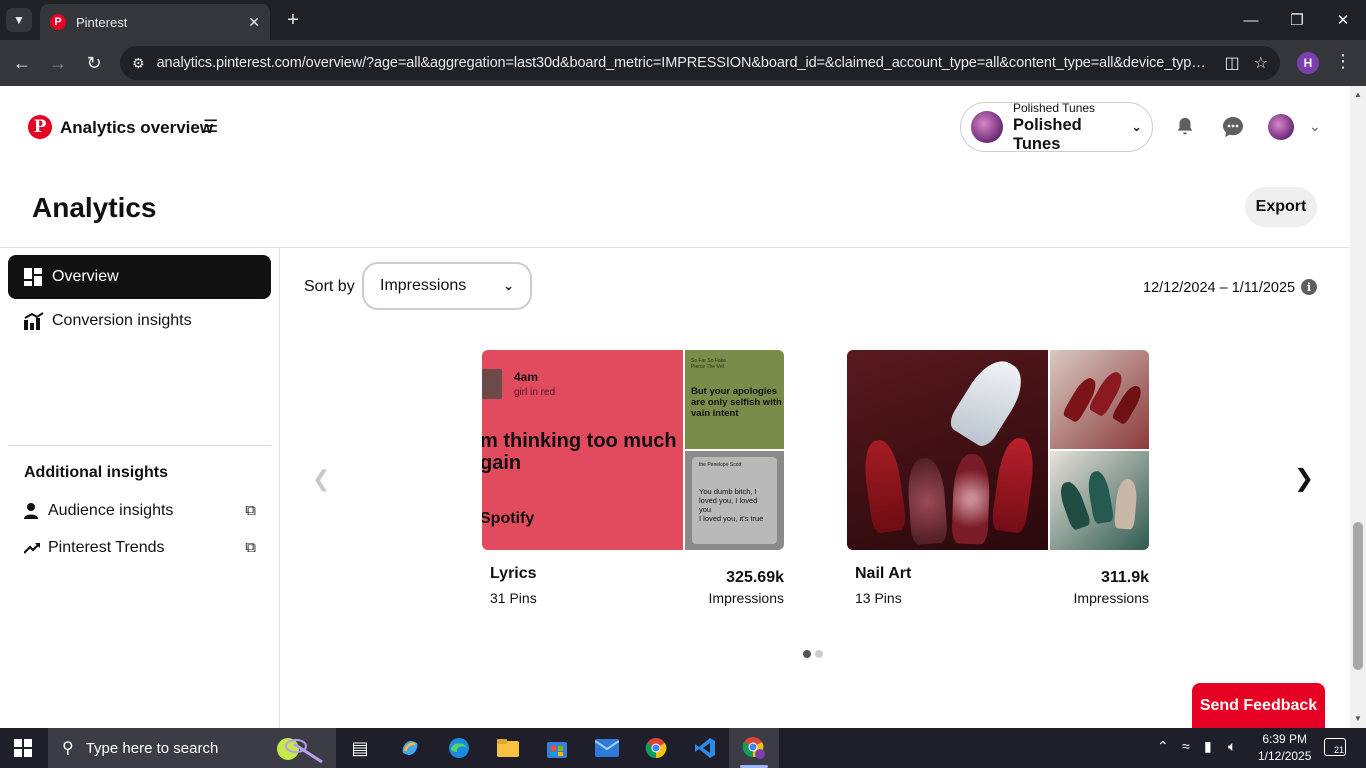  What do you see at coordinates (513, 598) in the screenshot?
I see `board-pin-count: 31 Pins` at bounding box center [513, 598].